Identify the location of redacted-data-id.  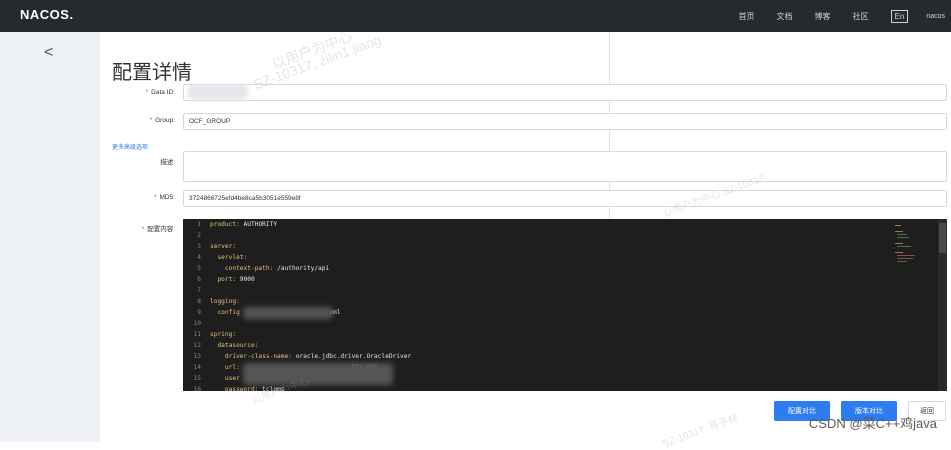
(218, 92).